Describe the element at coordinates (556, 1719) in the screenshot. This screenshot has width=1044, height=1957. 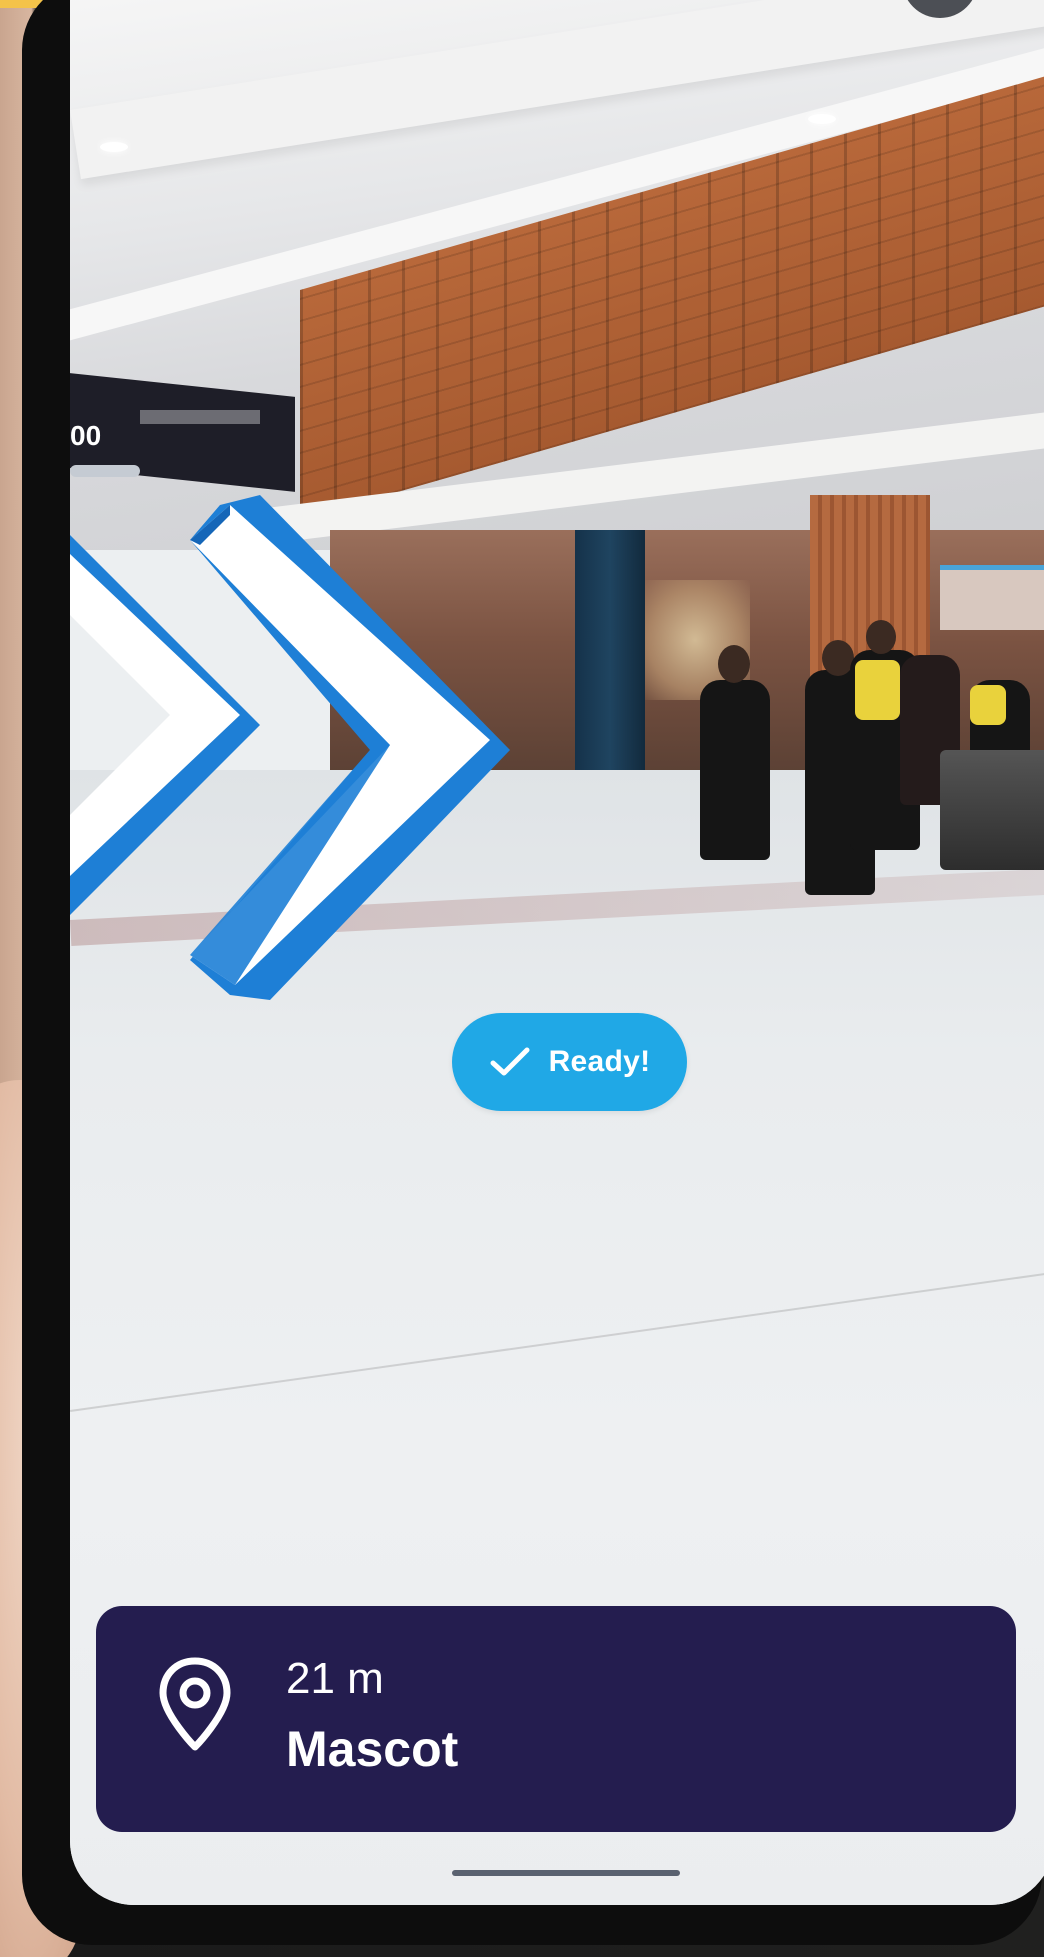
I see `destination-card: 21 m Mascot` at that location.